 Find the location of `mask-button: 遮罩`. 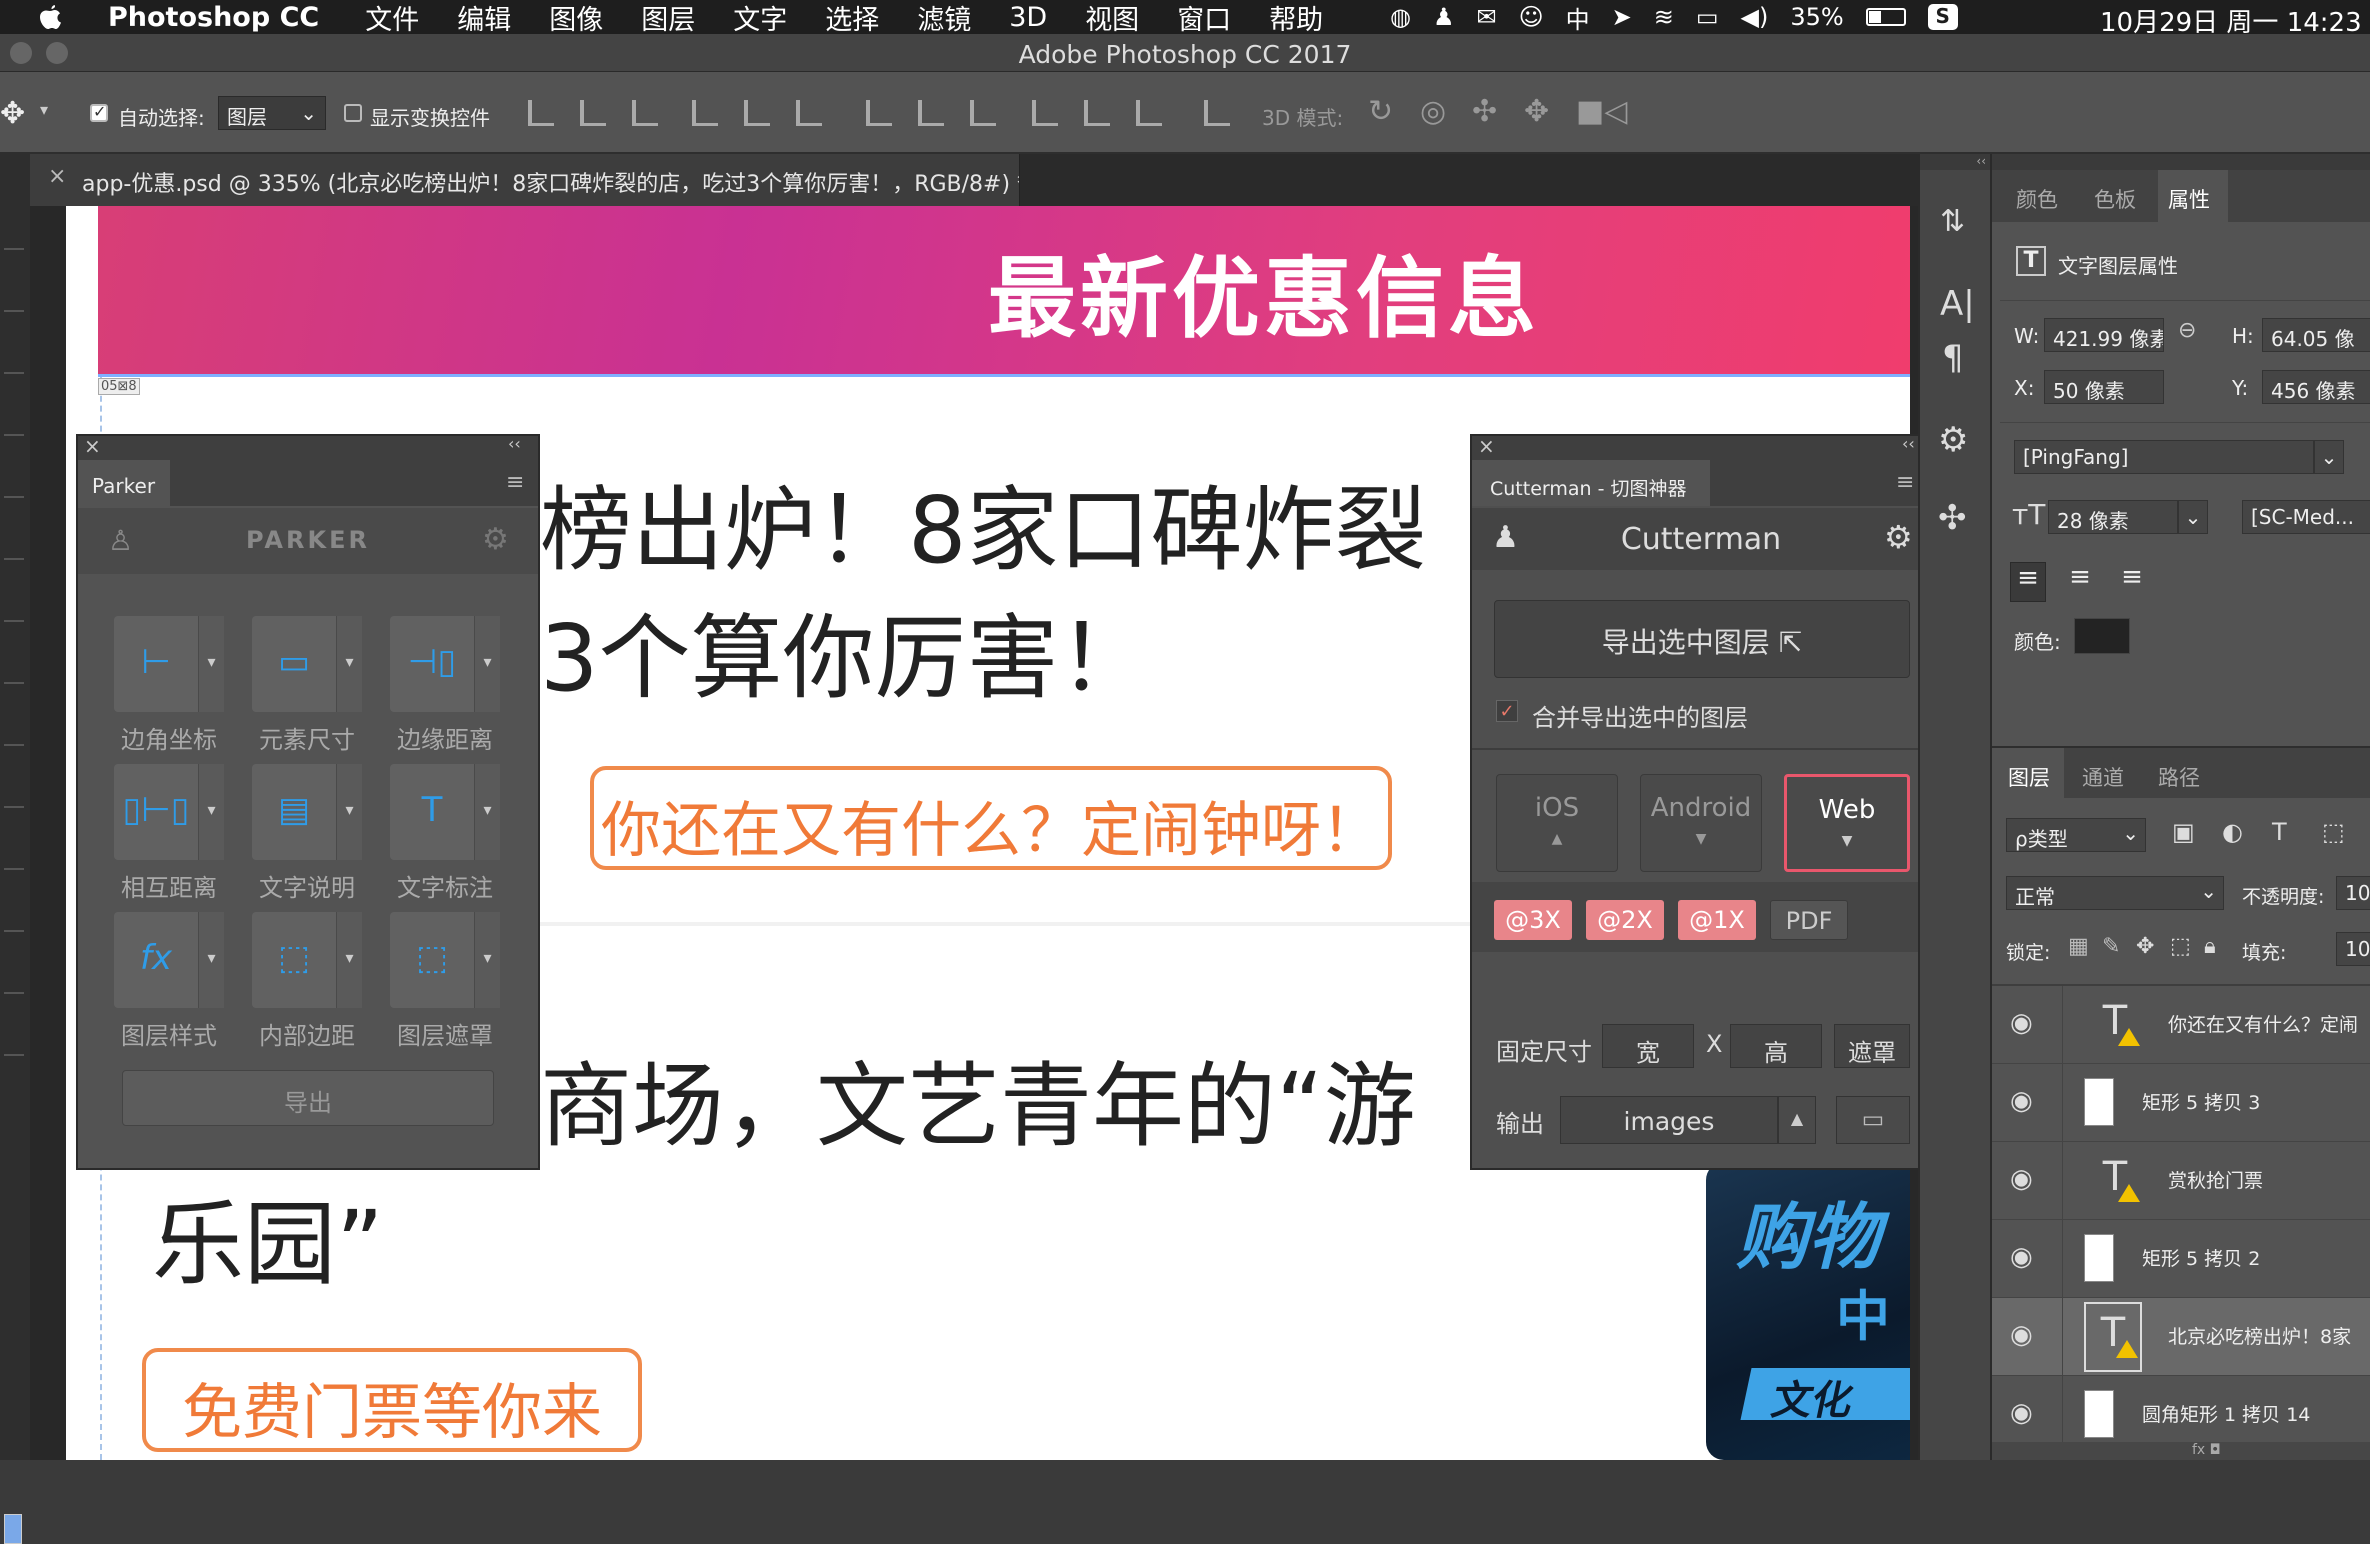

mask-button: 遮罩 is located at coordinates (1872, 1046).